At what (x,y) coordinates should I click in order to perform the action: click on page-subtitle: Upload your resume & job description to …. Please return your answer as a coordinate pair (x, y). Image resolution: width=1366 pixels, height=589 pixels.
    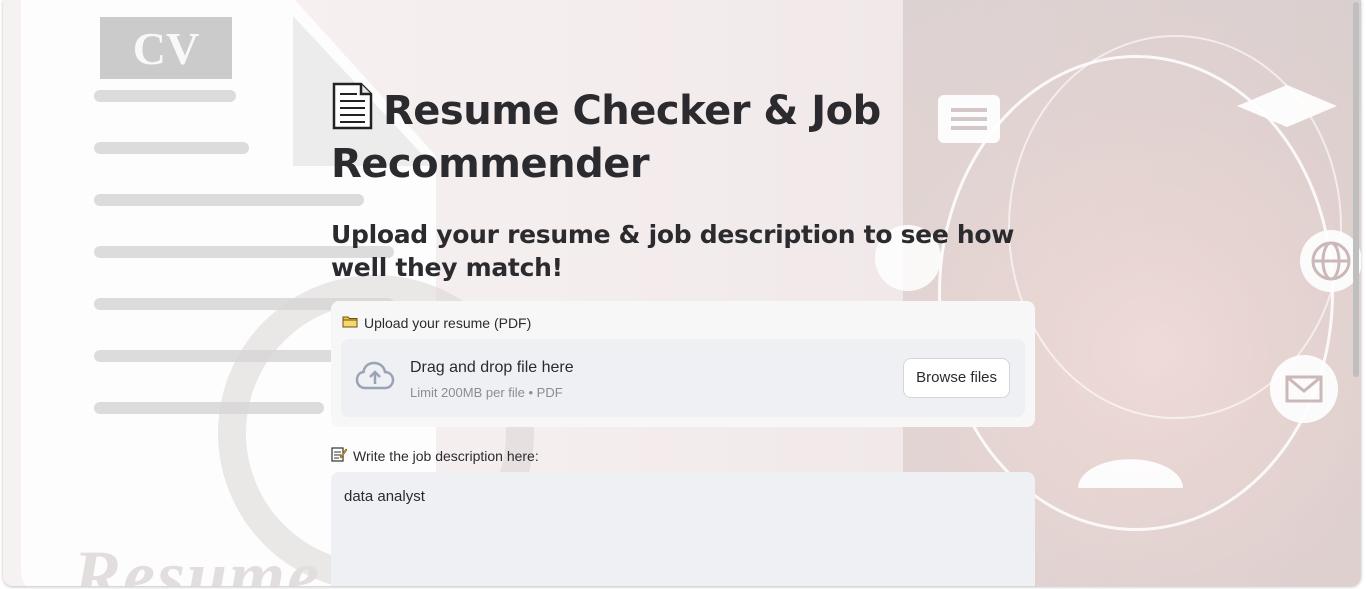
    Looking at the image, I should click on (673, 251).